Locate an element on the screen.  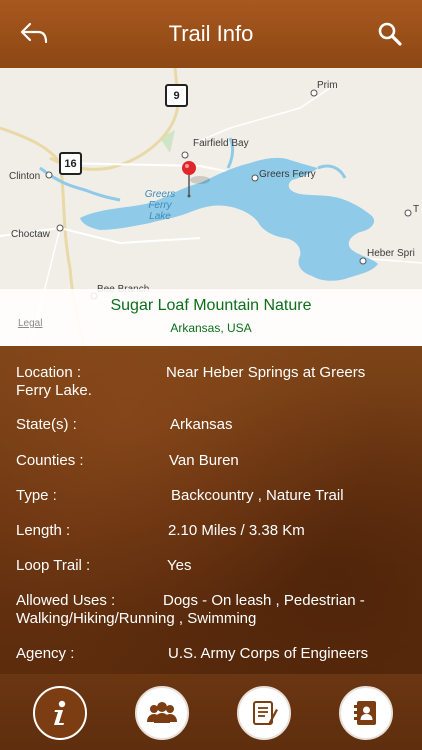
detail-value: 2.10 Miles / 3.38 Km is located at coordinates (236, 530).